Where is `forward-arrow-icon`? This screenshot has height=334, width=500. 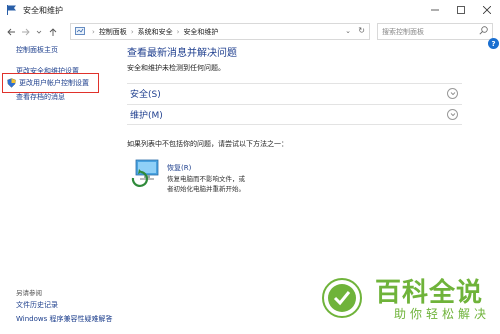
forward-arrow-icon is located at coordinates (25, 32).